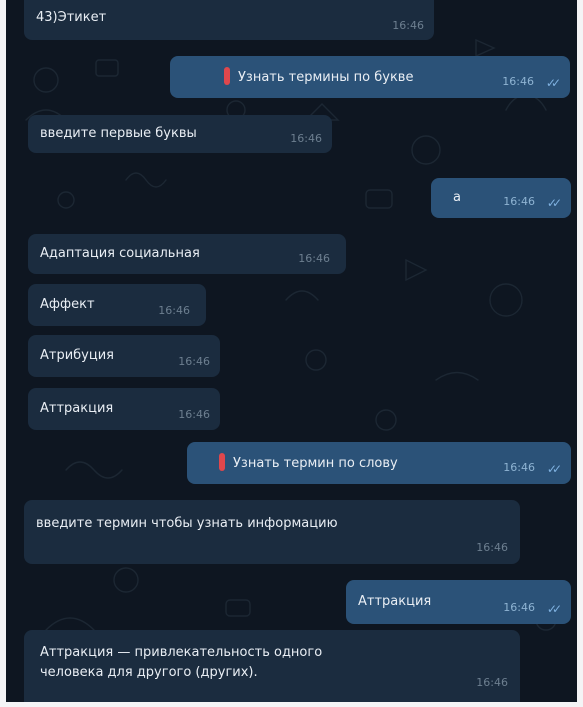 The width and height of the screenshot is (583, 707). Describe the element at coordinates (326, 77) in the screenshot. I see `message-text-value: Узнать термины по букве` at that location.